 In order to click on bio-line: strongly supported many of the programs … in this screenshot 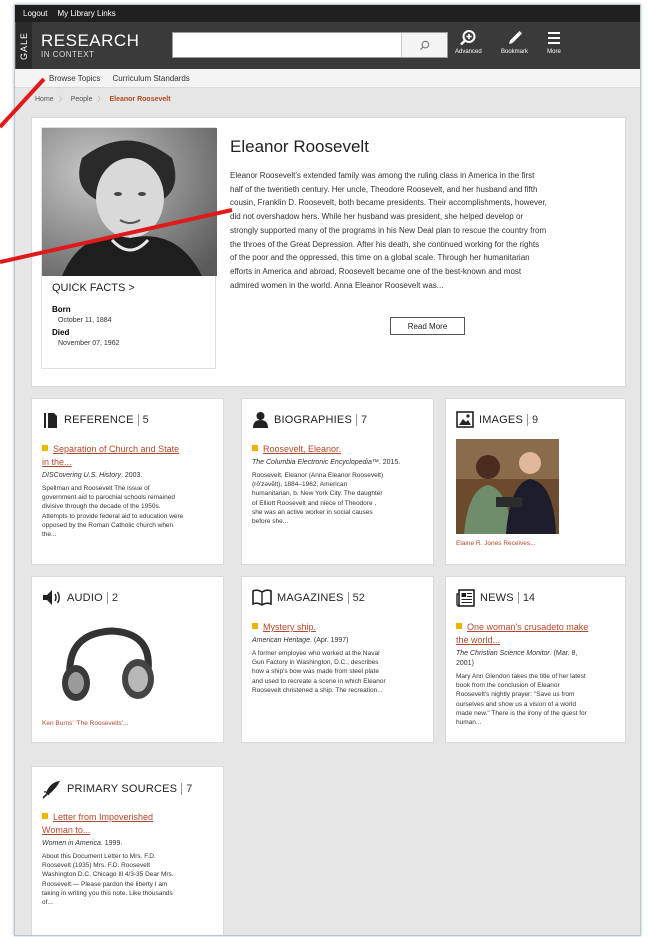, I will do `click(388, 230)`.